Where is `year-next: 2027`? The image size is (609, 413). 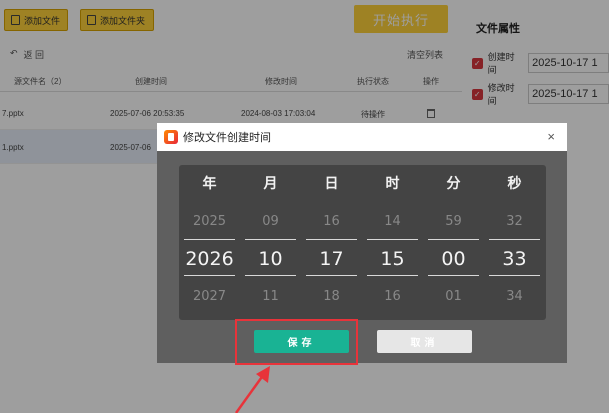 year-next: 2027 is located at coordinates (209, 296).